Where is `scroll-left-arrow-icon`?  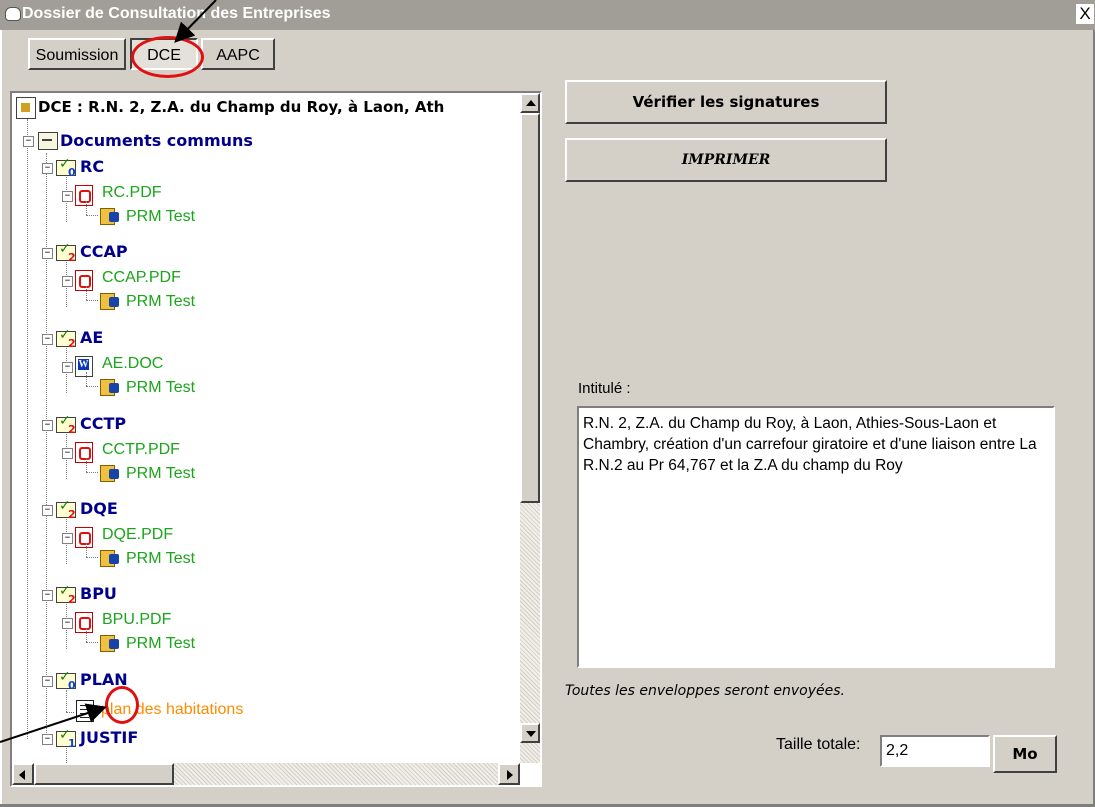 scroll-left-arrow-icon is located at coordinates (22, 775).